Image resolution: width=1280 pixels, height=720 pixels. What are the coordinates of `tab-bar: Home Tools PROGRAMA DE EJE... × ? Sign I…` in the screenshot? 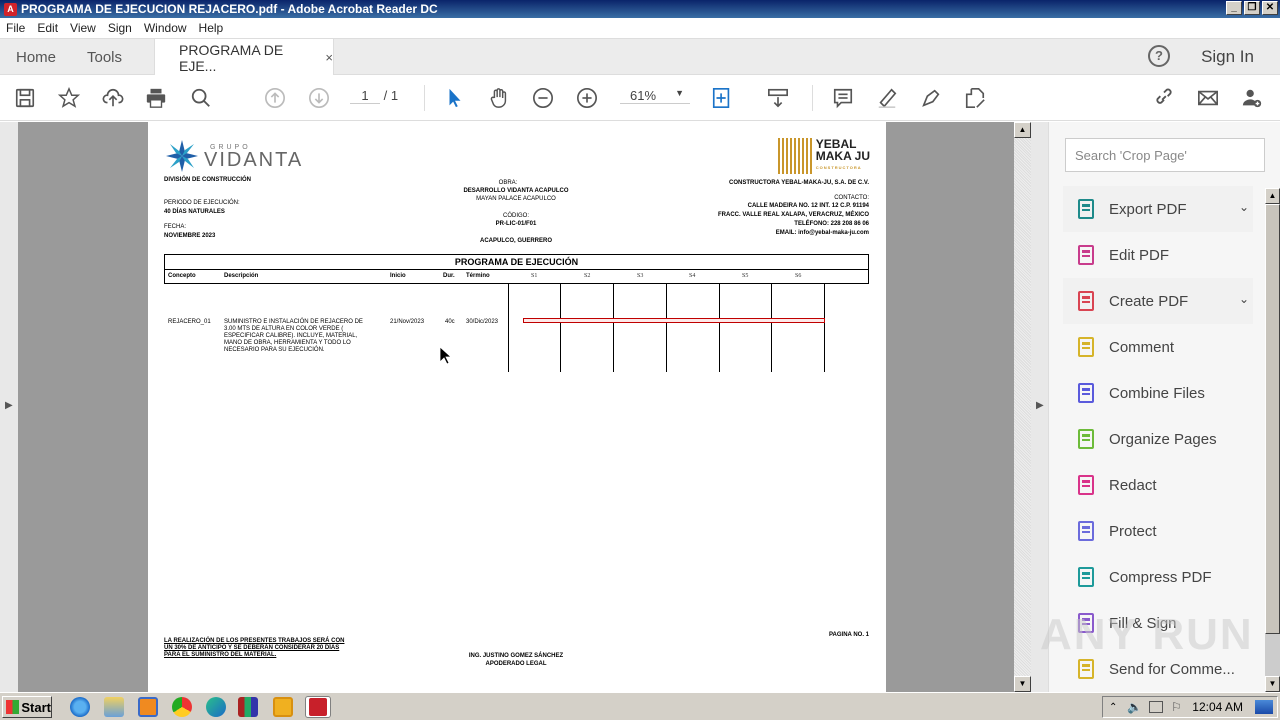 It's located at (640, 57).